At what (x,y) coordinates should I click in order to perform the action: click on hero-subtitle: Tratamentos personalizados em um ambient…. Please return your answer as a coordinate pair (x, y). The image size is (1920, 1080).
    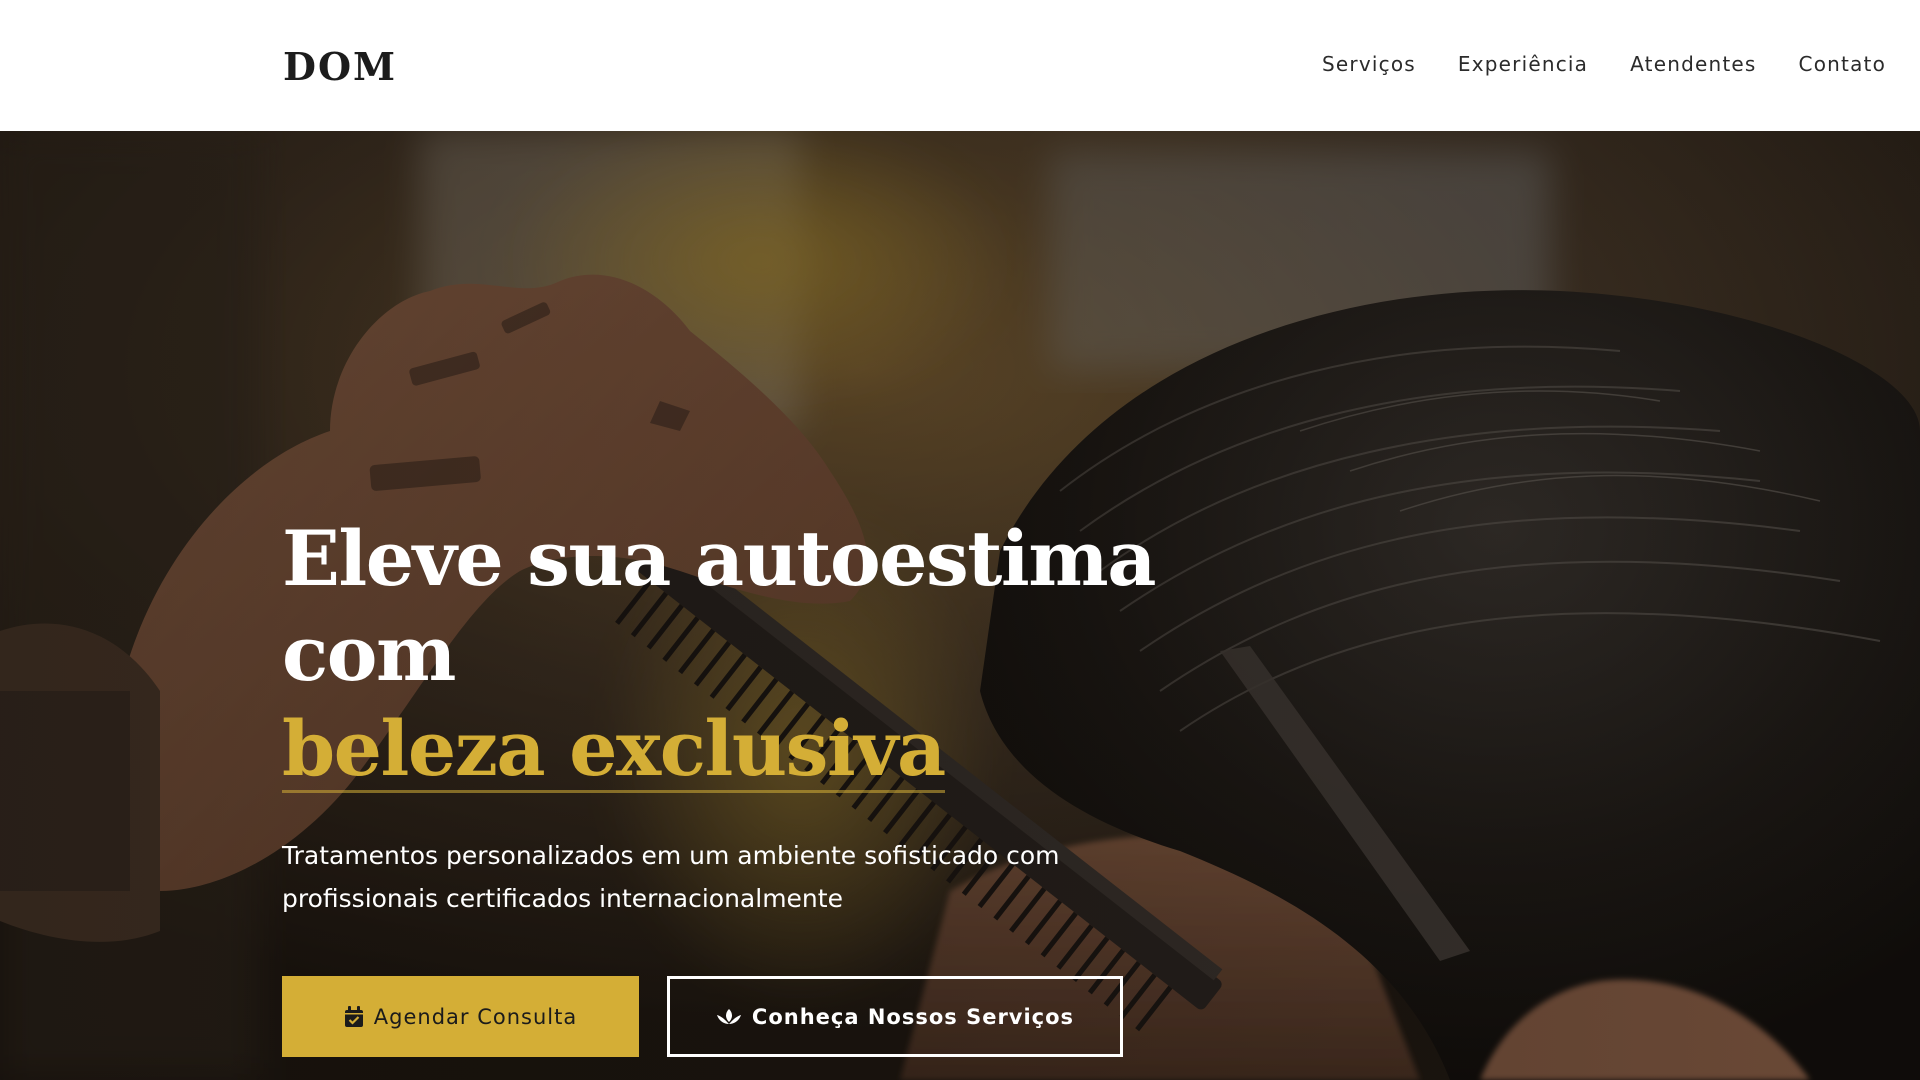
    Looking at the image, I should click on (712, 877).